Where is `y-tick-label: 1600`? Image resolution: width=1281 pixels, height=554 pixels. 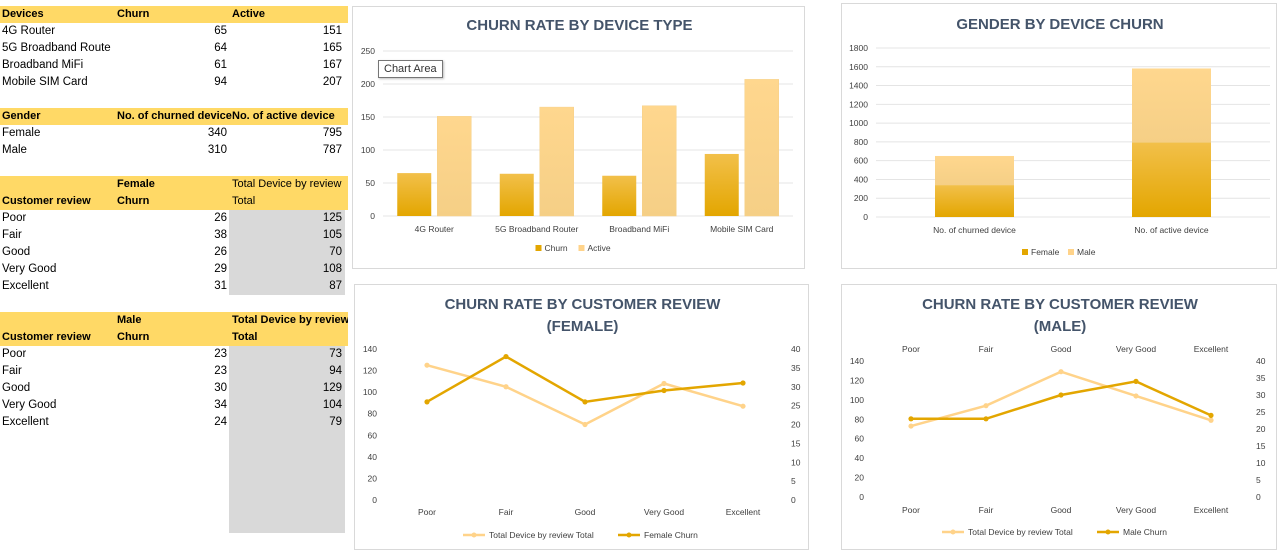 y-tick-label: 1600 is located at coordinates (858, 67).